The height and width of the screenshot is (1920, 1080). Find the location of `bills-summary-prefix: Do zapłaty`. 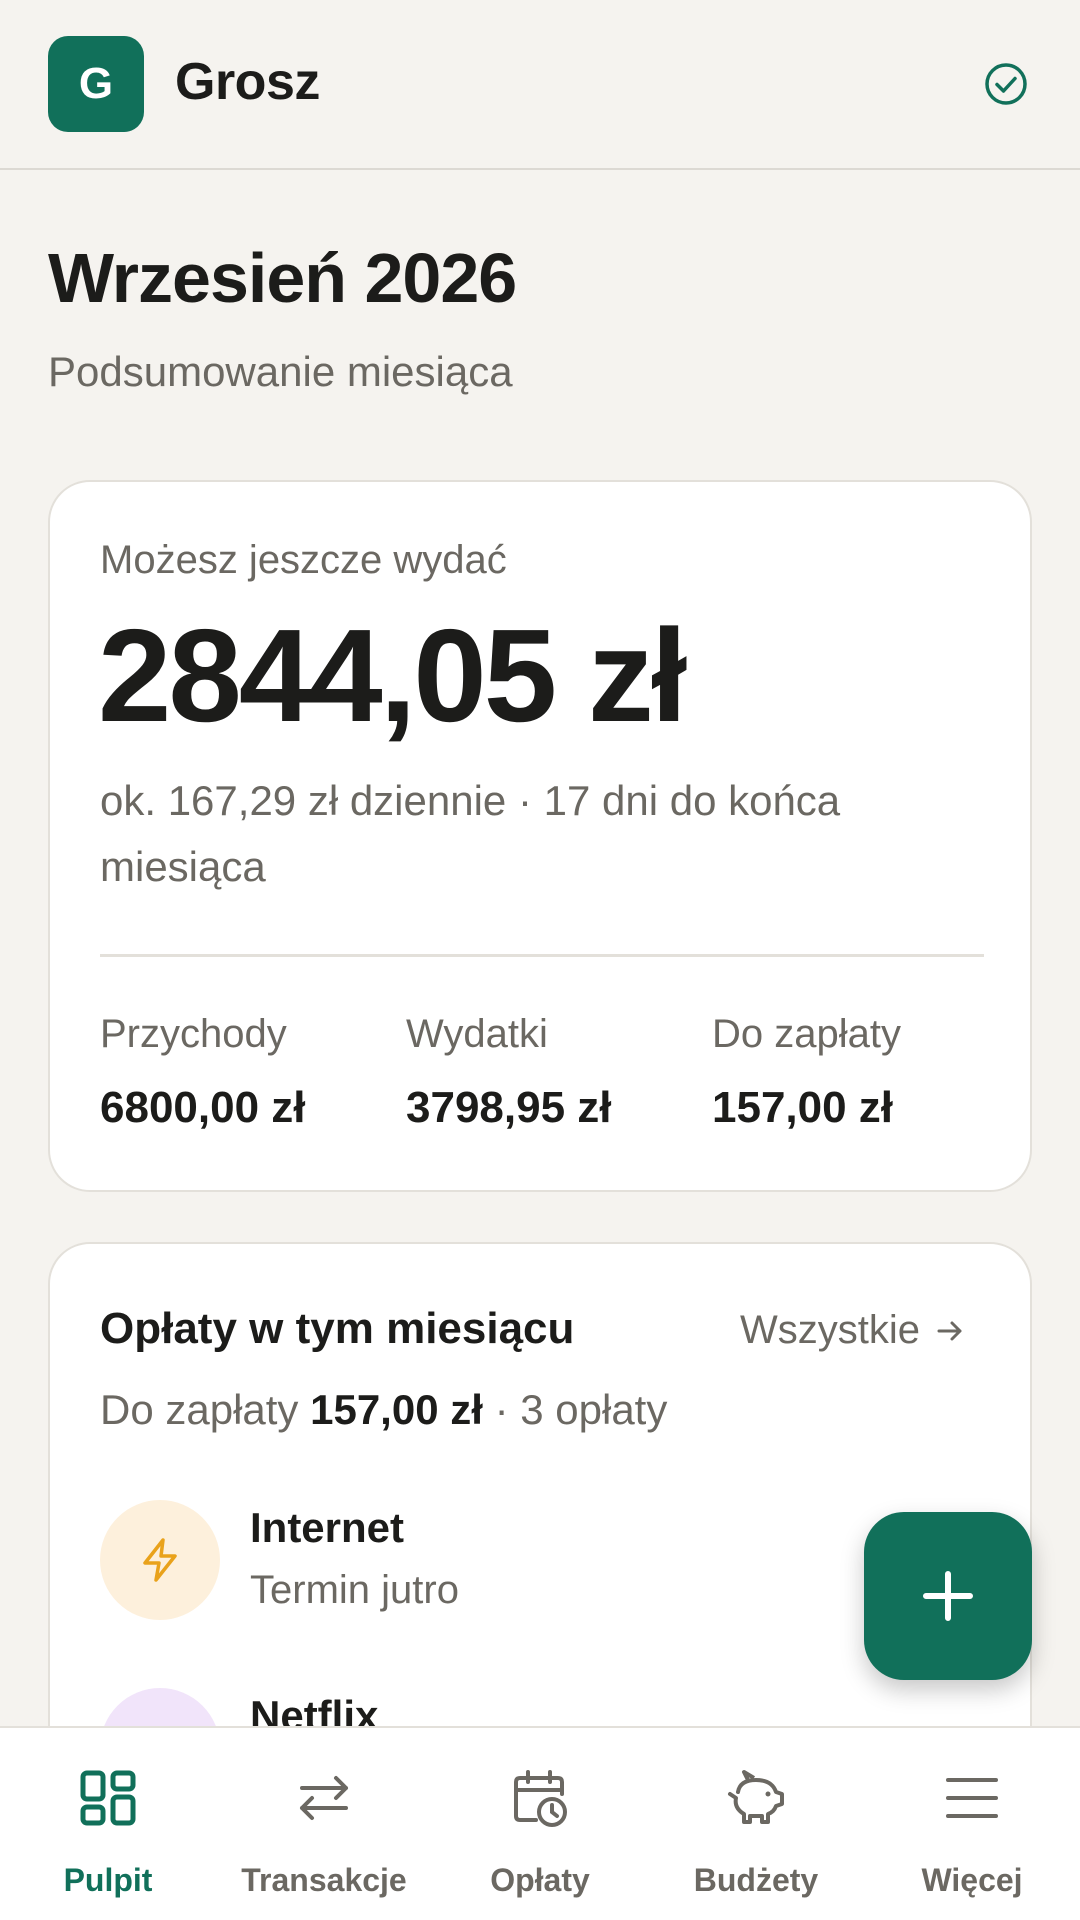

bills-summary-prefix: Do zapłaty is located at coordinates (199, 1409).